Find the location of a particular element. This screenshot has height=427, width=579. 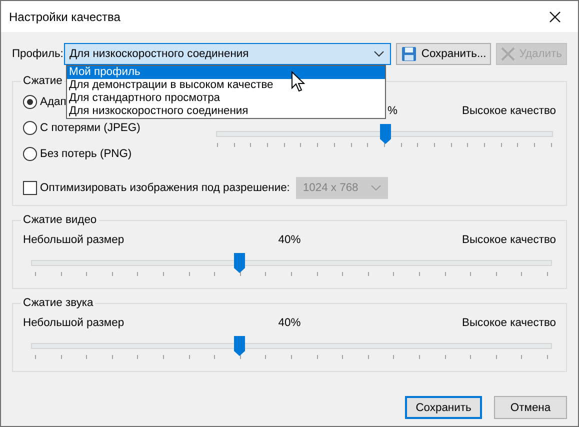

group-title: Сжатие видео is located at coordinates (60, 220).